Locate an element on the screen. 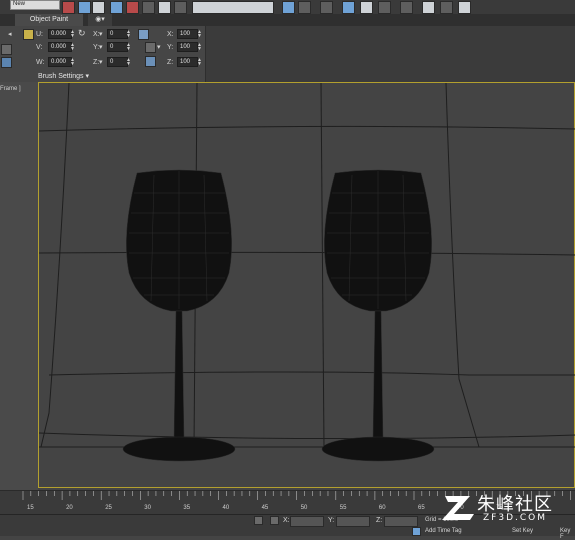  left-panel is located at coordinates (19, 286).